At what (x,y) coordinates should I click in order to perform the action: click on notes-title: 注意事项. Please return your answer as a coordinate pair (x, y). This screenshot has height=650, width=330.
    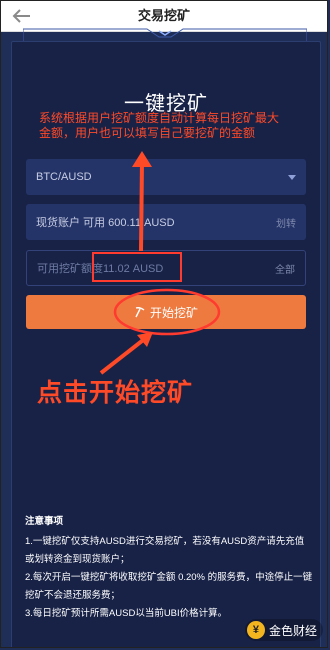
    Looking at the image, I should click on (44, 521).